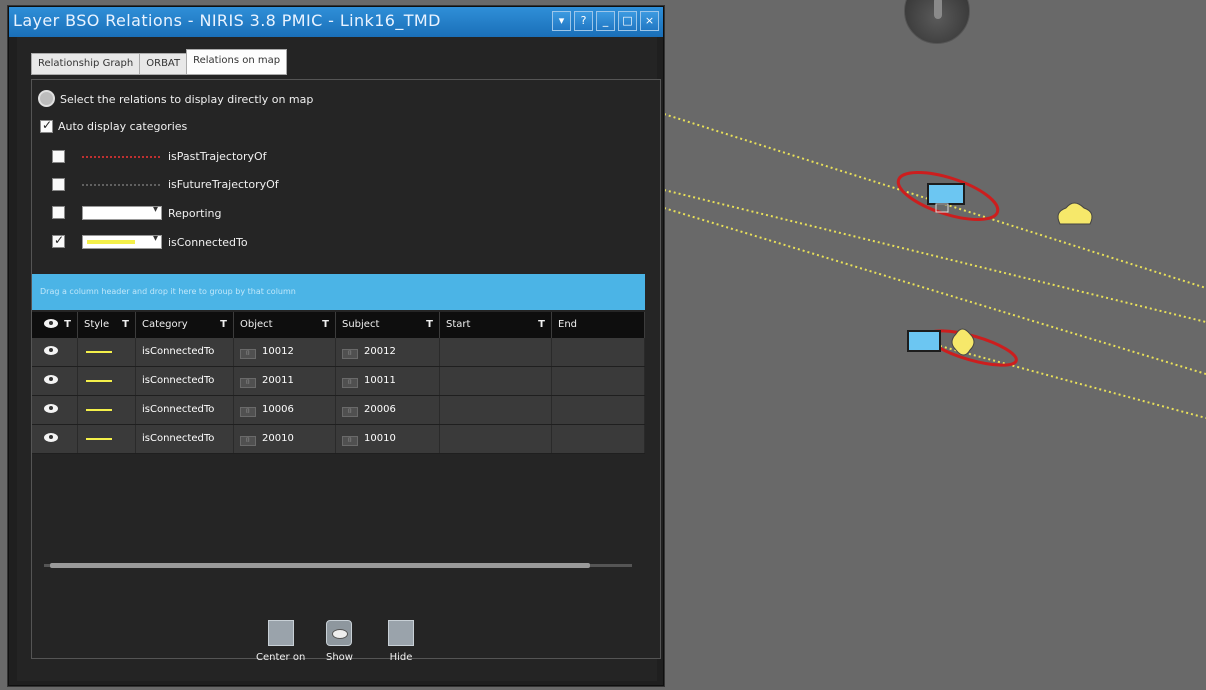 This screenshot has height=690, width=1206. Describe the element at coordinates (361, 324) in the screenshot. I see `column-subject-label: Subject` at that location.